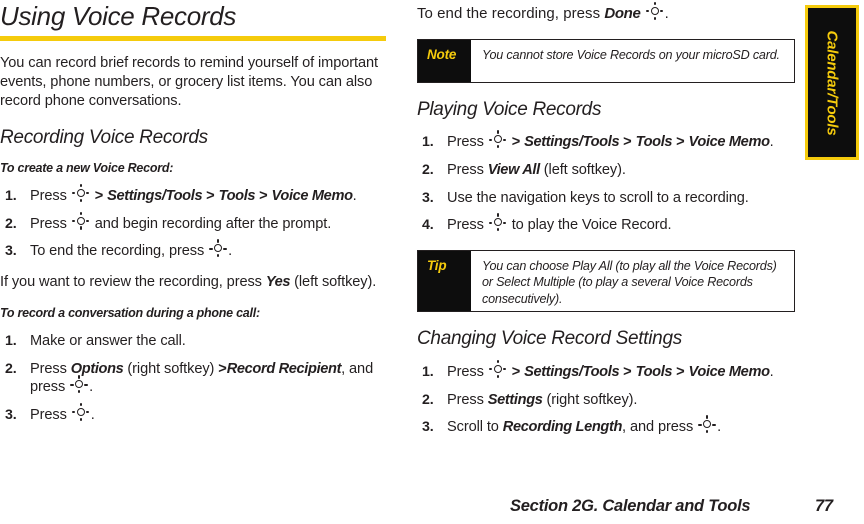 Image resolution: width=864 pixels, height=524 pixels. What do you see at coordinates (622, 13) in the screenshot?
I see `softkey-done-label: Done` at bounding box center [622, 13].